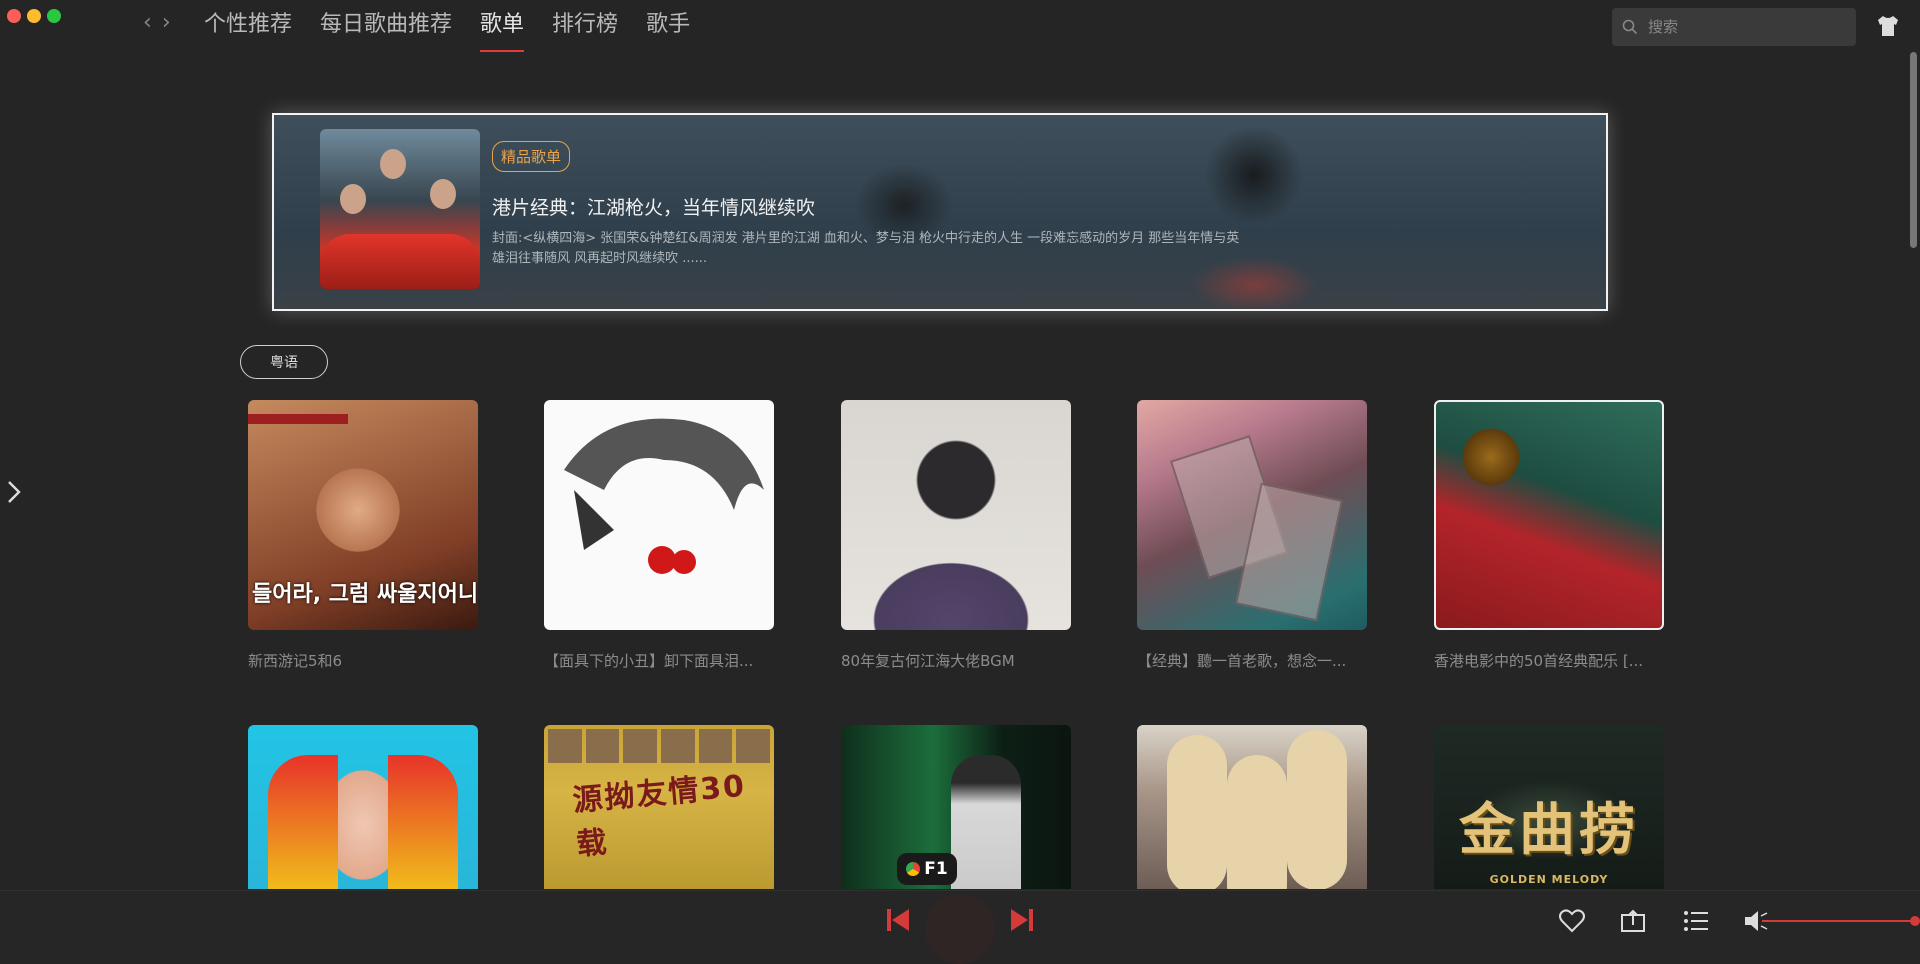 The width and height of the screenshot is (1920, 964). I want to click on window-controls, so click(34, 16).